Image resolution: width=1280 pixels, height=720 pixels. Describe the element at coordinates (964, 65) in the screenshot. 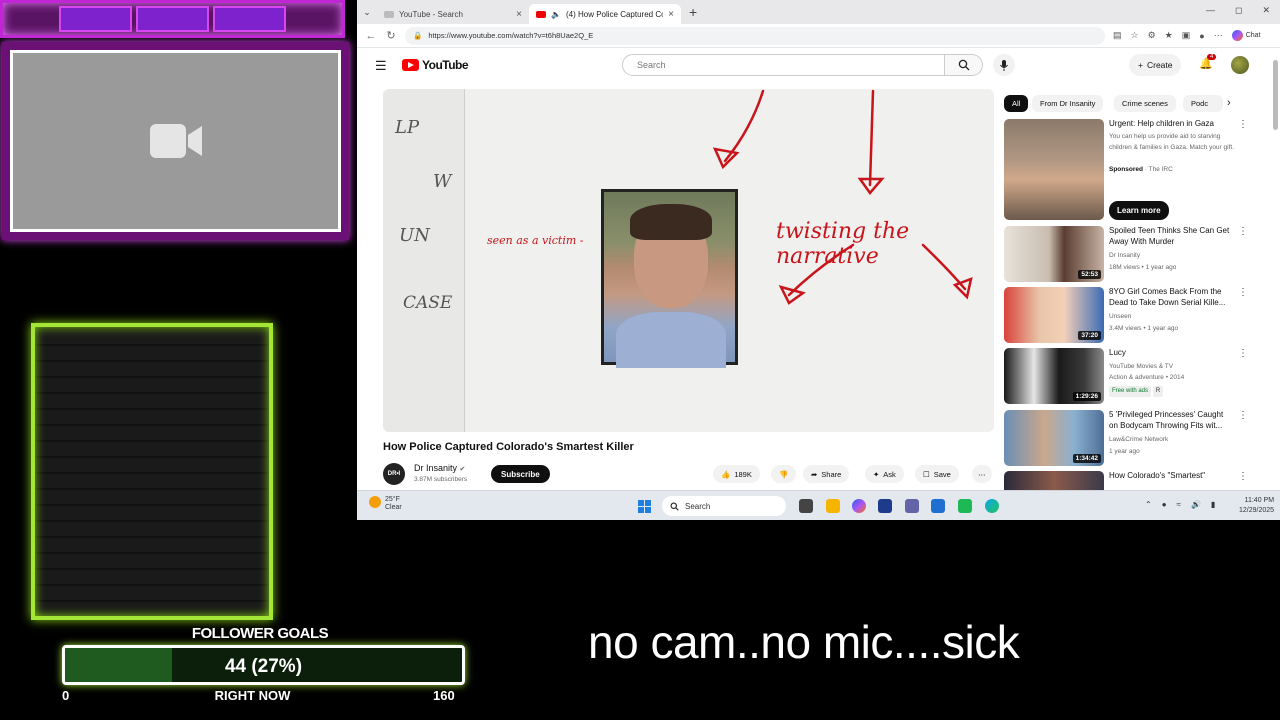

I see `search-button` at that location.